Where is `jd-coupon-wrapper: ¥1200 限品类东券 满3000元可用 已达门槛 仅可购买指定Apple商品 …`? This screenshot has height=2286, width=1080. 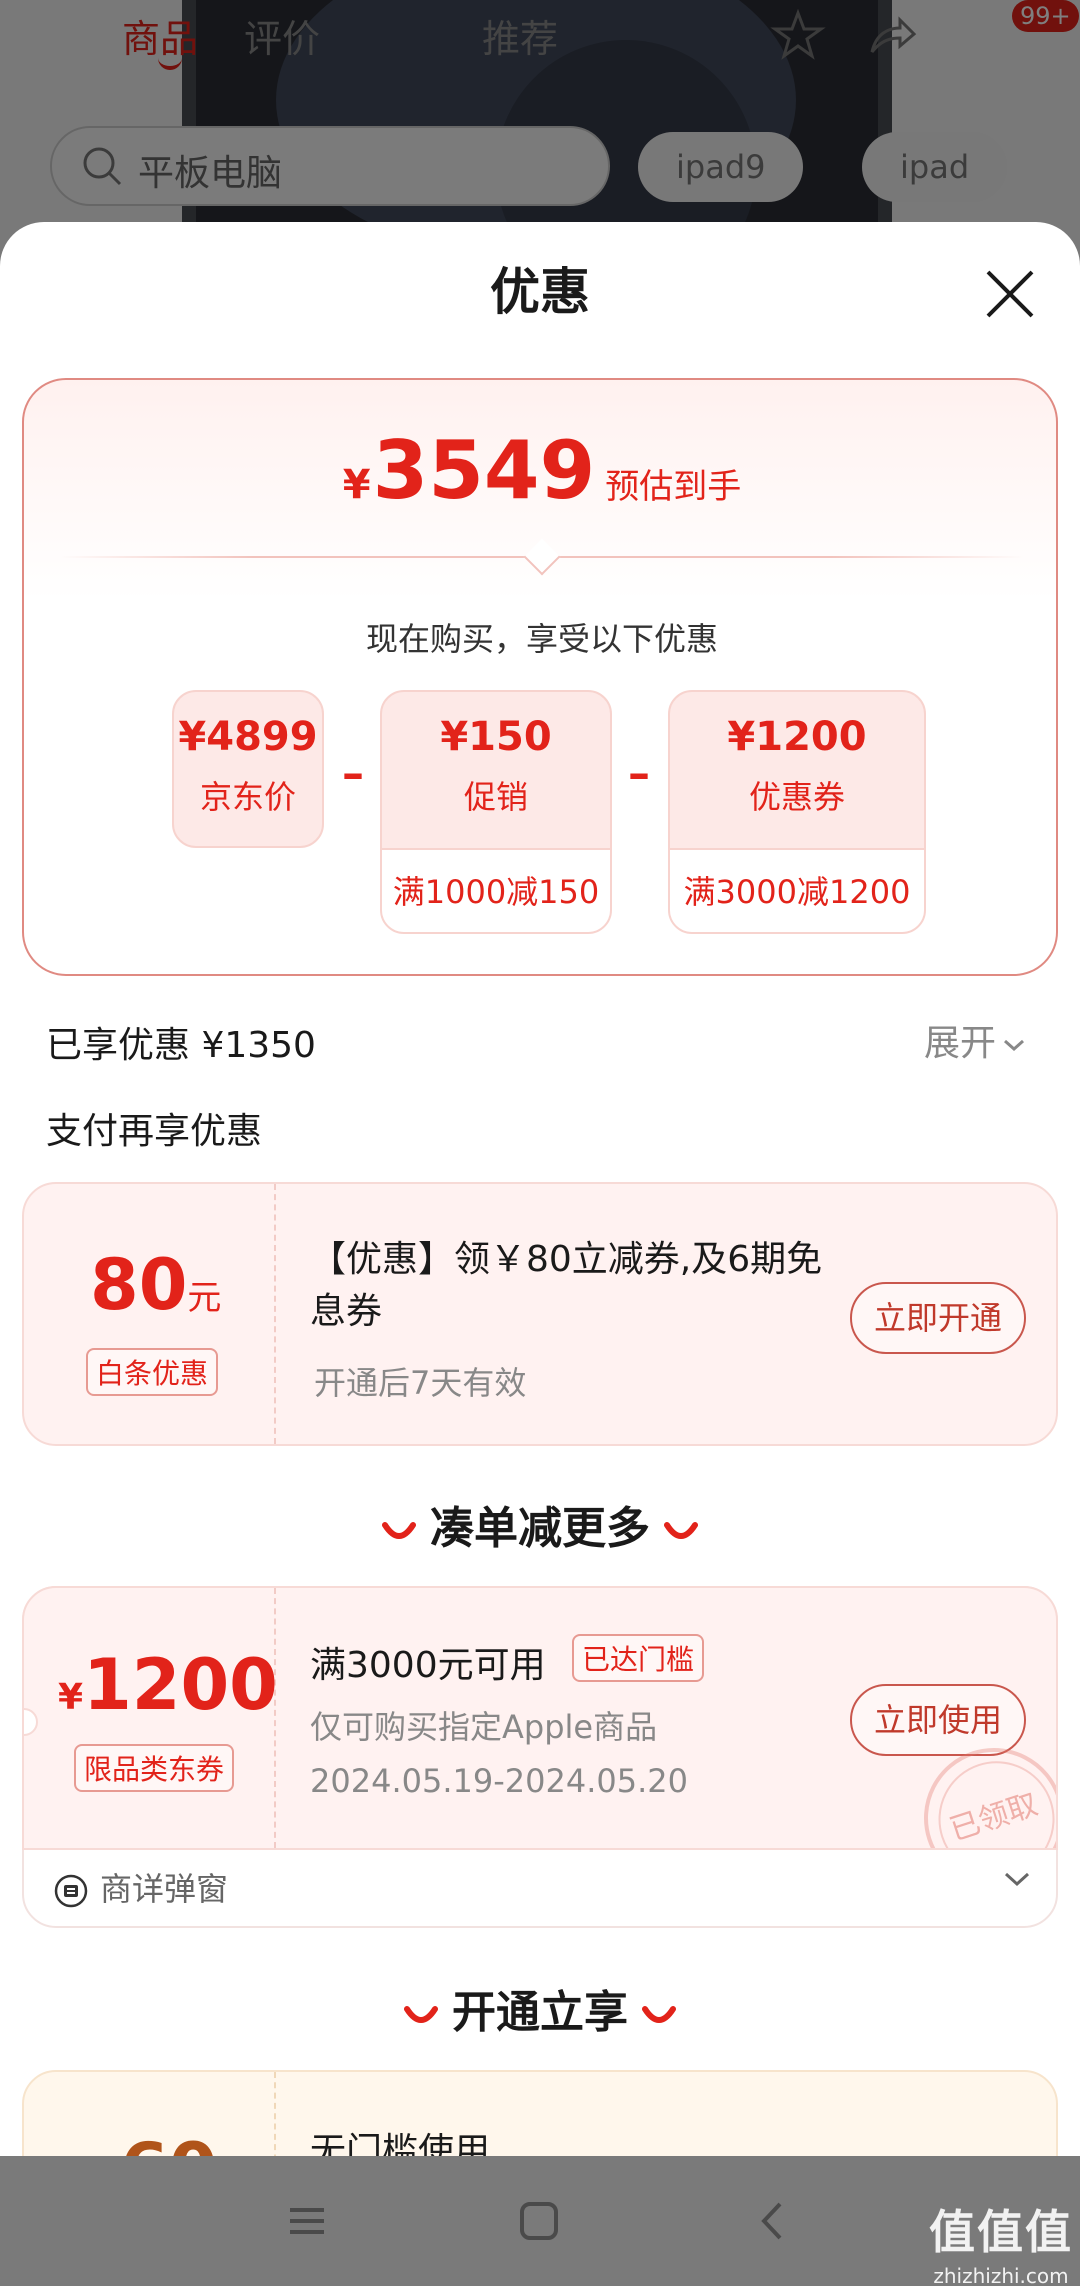
jd-coupon-wrapper: ¥1200 限品类东券 满3000元可用 已达门槛 仅可购买指定Apple商品 … is located at coordinates (540, 1757).